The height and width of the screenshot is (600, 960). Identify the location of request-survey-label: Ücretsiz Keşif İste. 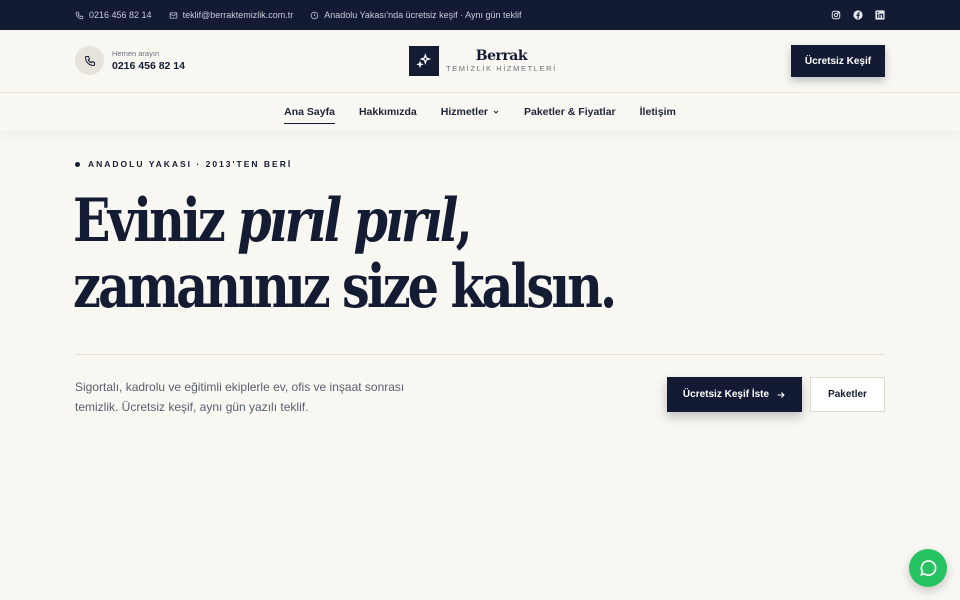
(726, 394).